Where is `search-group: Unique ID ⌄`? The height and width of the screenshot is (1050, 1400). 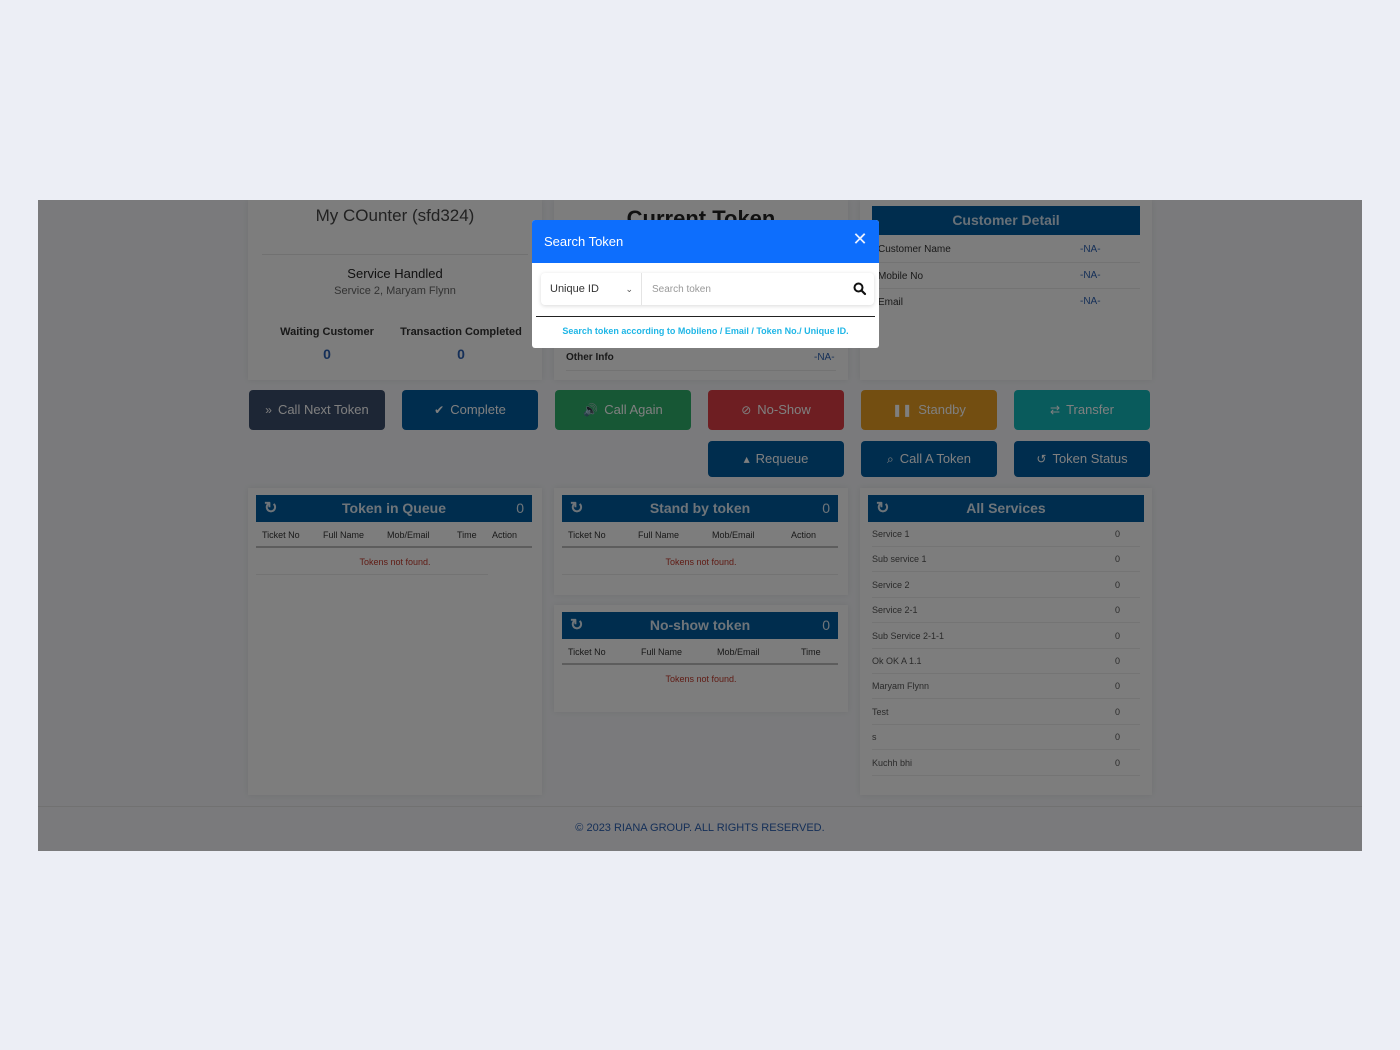
search-group: Unique ID ⌄ is located at coordinates (707, 289).